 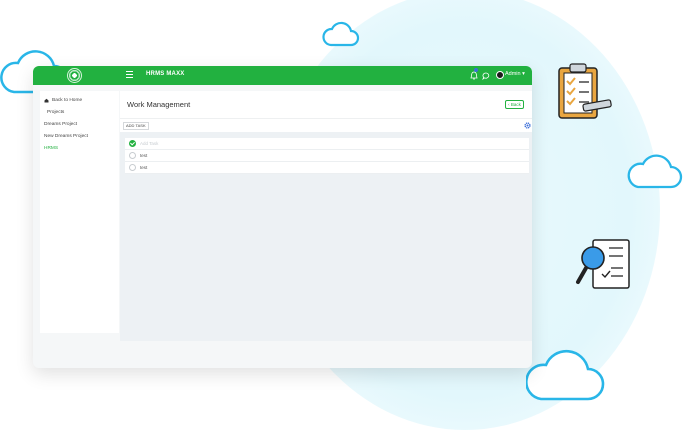 I want to click on chat-icon, so click(x=486, y=76).